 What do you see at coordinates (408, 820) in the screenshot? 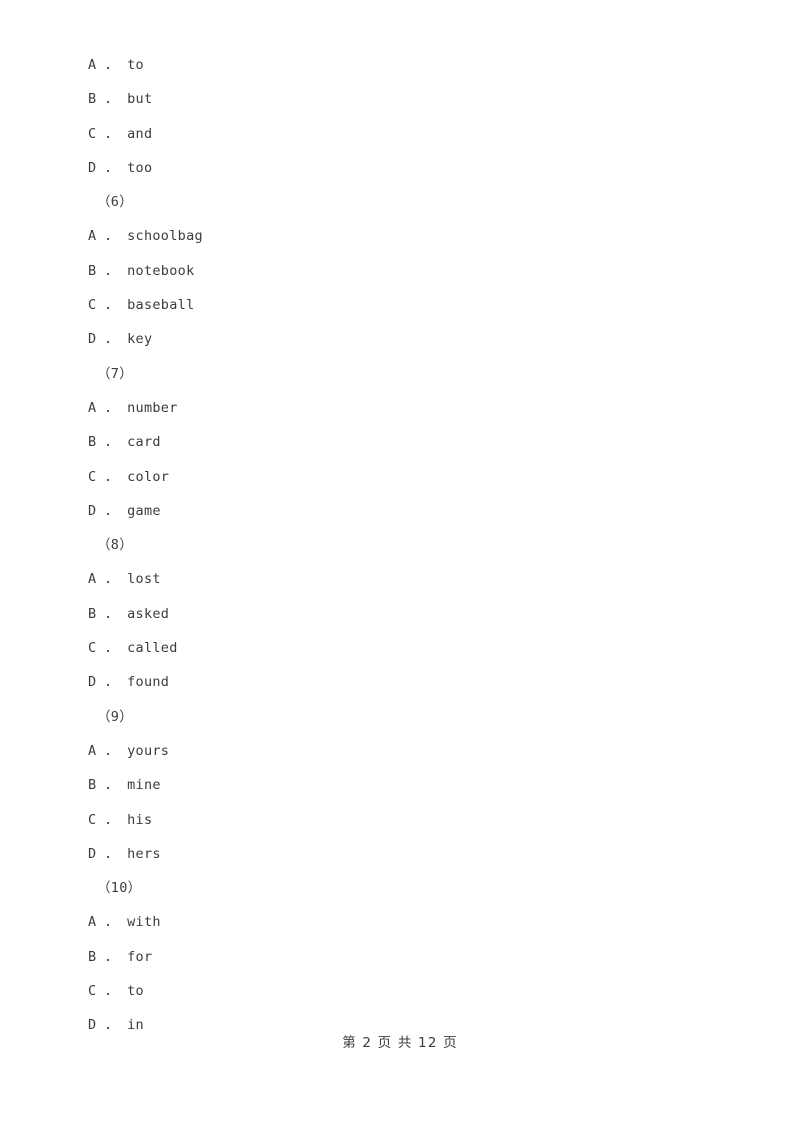
I see `answer-option: C ． his` at bounding box center [408, 820].